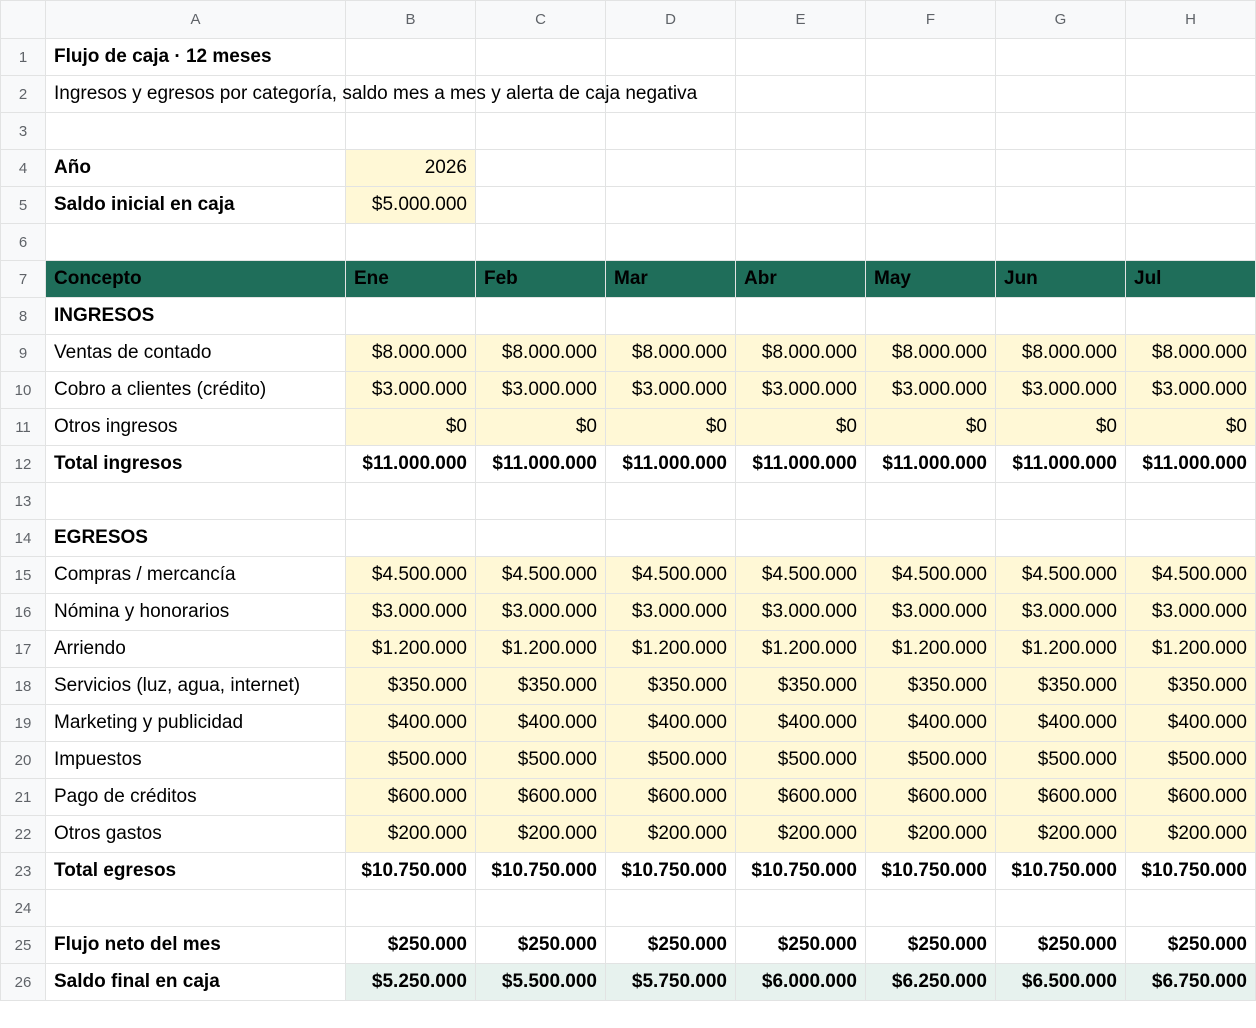  What do you see at coordinates (410, 982) in the screenshot?
I see `closing-balance-cell: $5.250.000` at bounding box center [410, 982].